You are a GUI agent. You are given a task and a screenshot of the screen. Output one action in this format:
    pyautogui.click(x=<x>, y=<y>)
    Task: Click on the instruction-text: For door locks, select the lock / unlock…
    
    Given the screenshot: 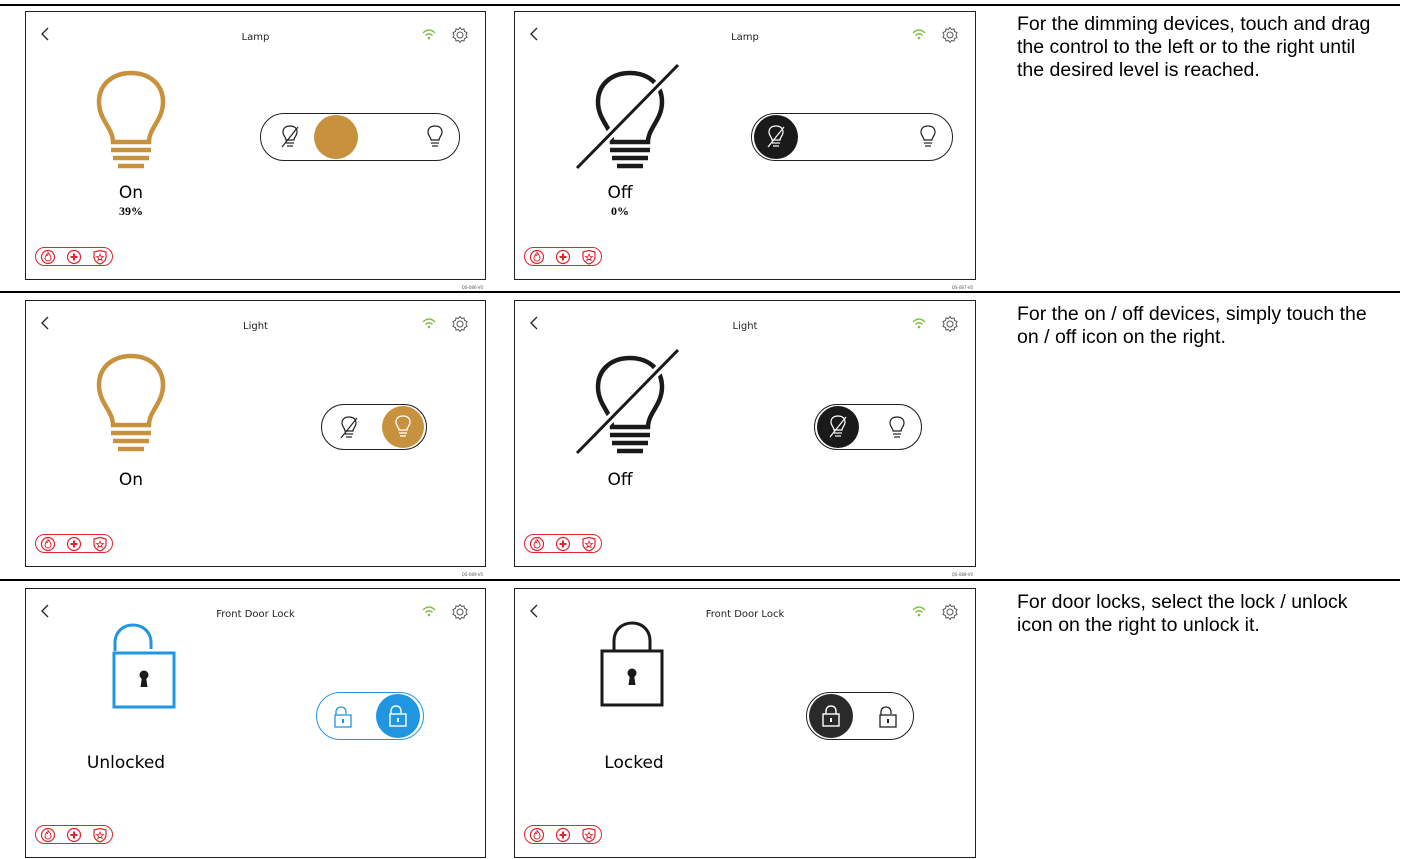 What is the action you would take?
    pyautogui.click(x=1182, y=613)
    